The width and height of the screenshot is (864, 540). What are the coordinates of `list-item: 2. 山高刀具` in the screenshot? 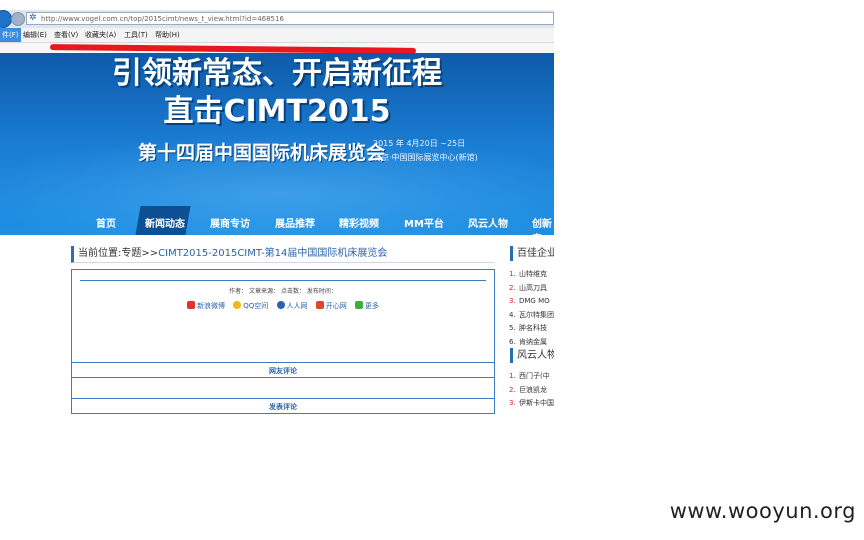 It's located at (531, 289).